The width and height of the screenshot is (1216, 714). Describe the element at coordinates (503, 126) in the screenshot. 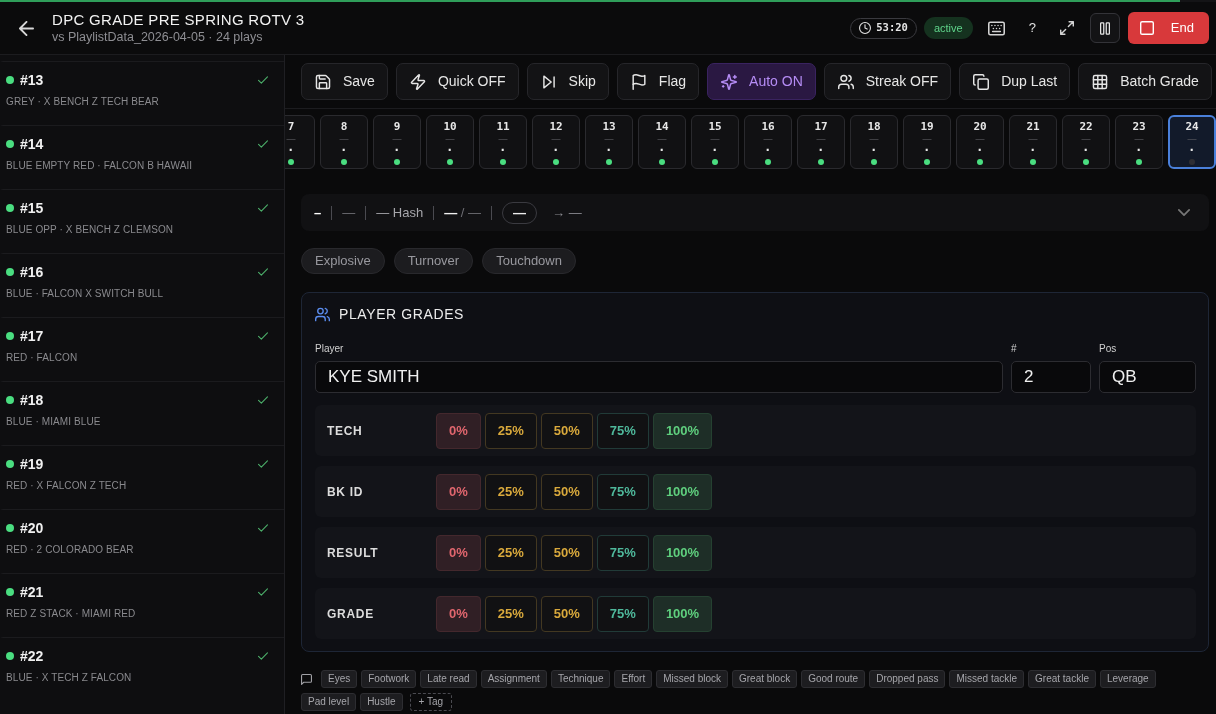

I see `play-number: 11` at that location.